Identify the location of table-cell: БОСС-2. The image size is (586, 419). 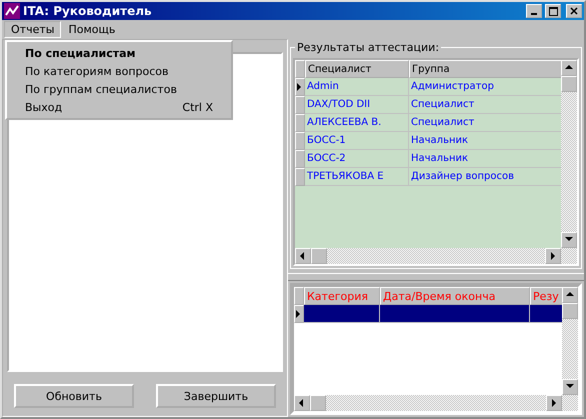
(357, 159).